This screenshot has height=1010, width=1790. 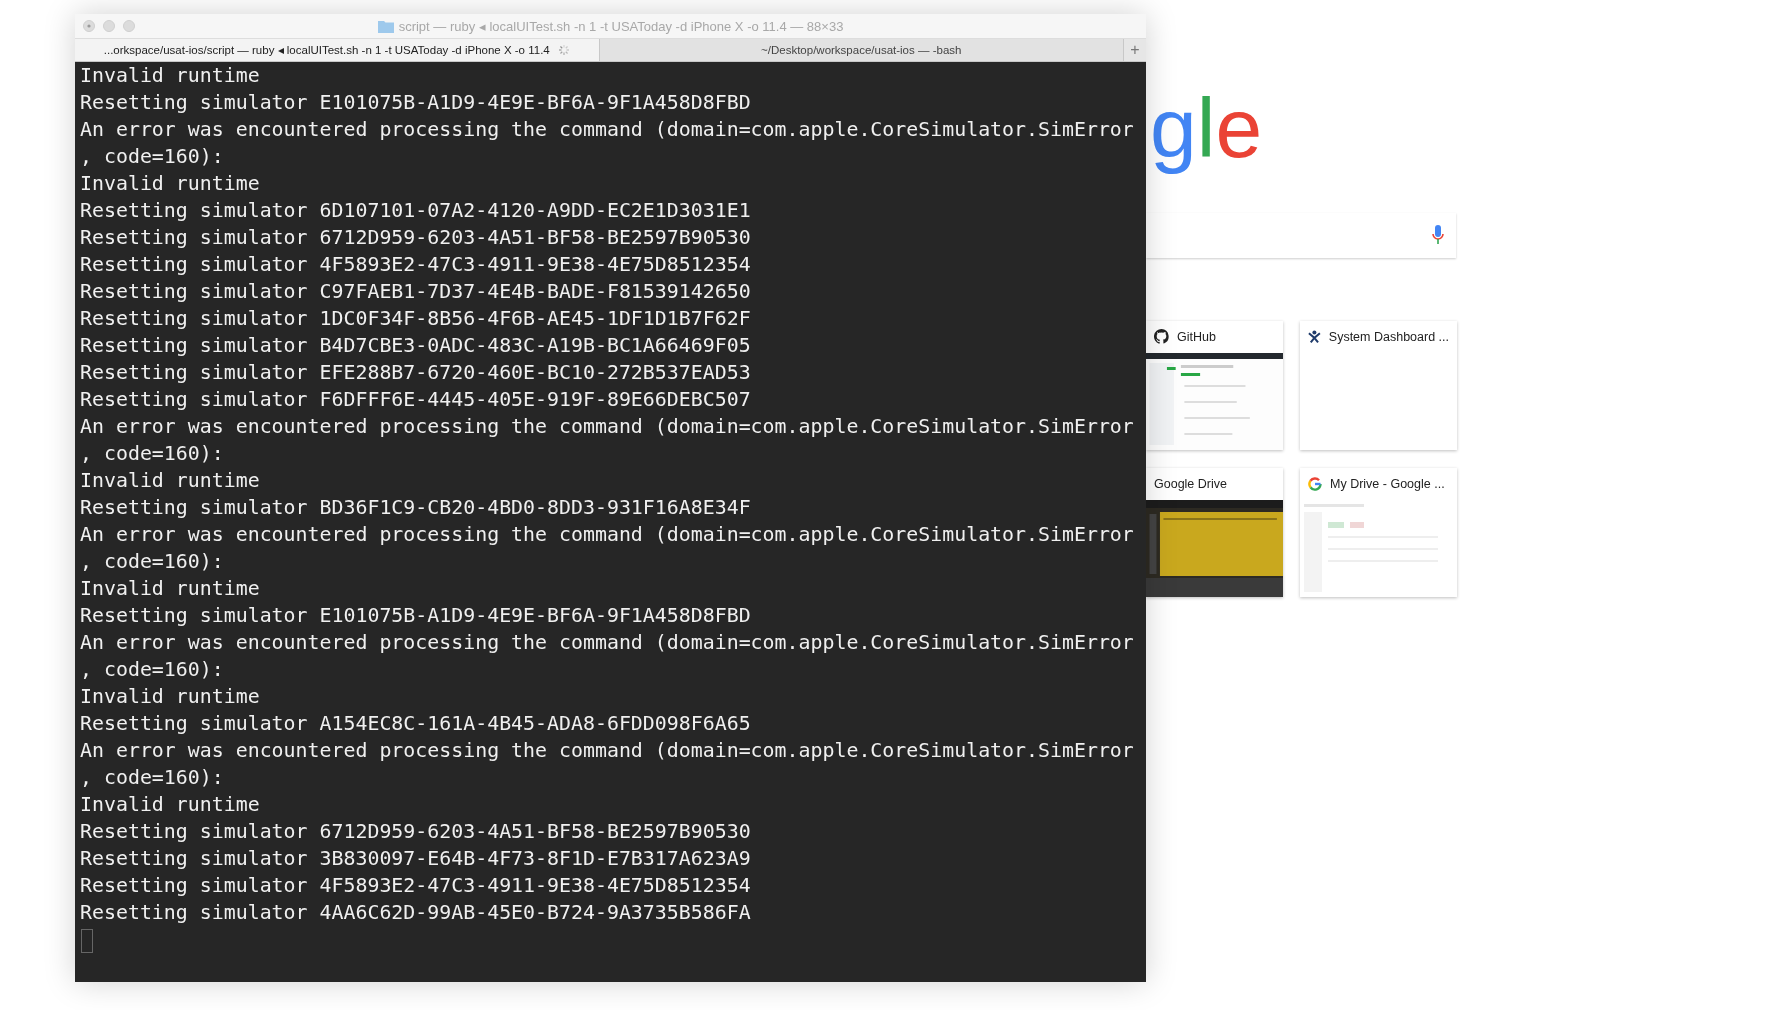 I want to click on tab: ~/Desktop/workspace/usat-ios — -bash, so click(x=861, y=50).